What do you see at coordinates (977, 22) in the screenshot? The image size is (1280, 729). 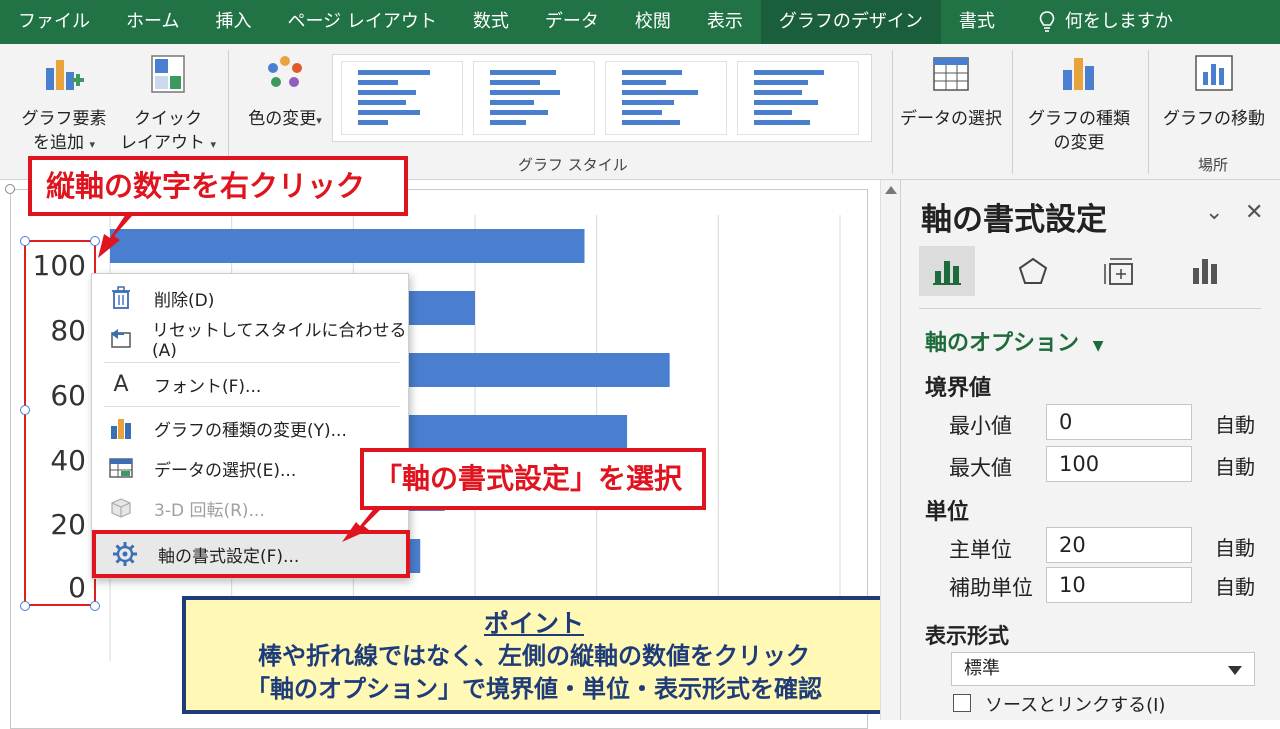 I see `tab-format: 書式` at bounding box center [977, 22].